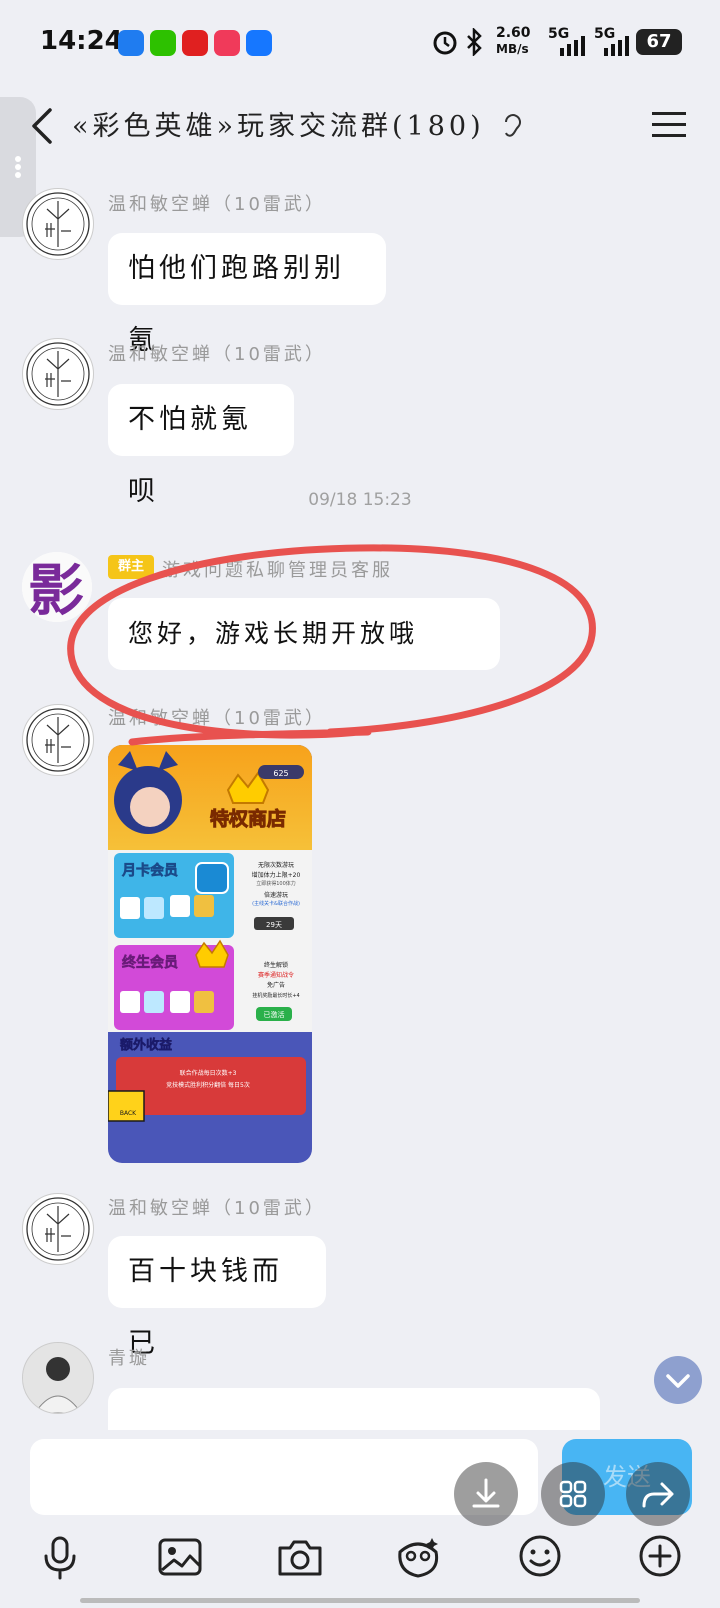 The image size is (720, 1608). I want to click on download-button, so click(486, 1494).